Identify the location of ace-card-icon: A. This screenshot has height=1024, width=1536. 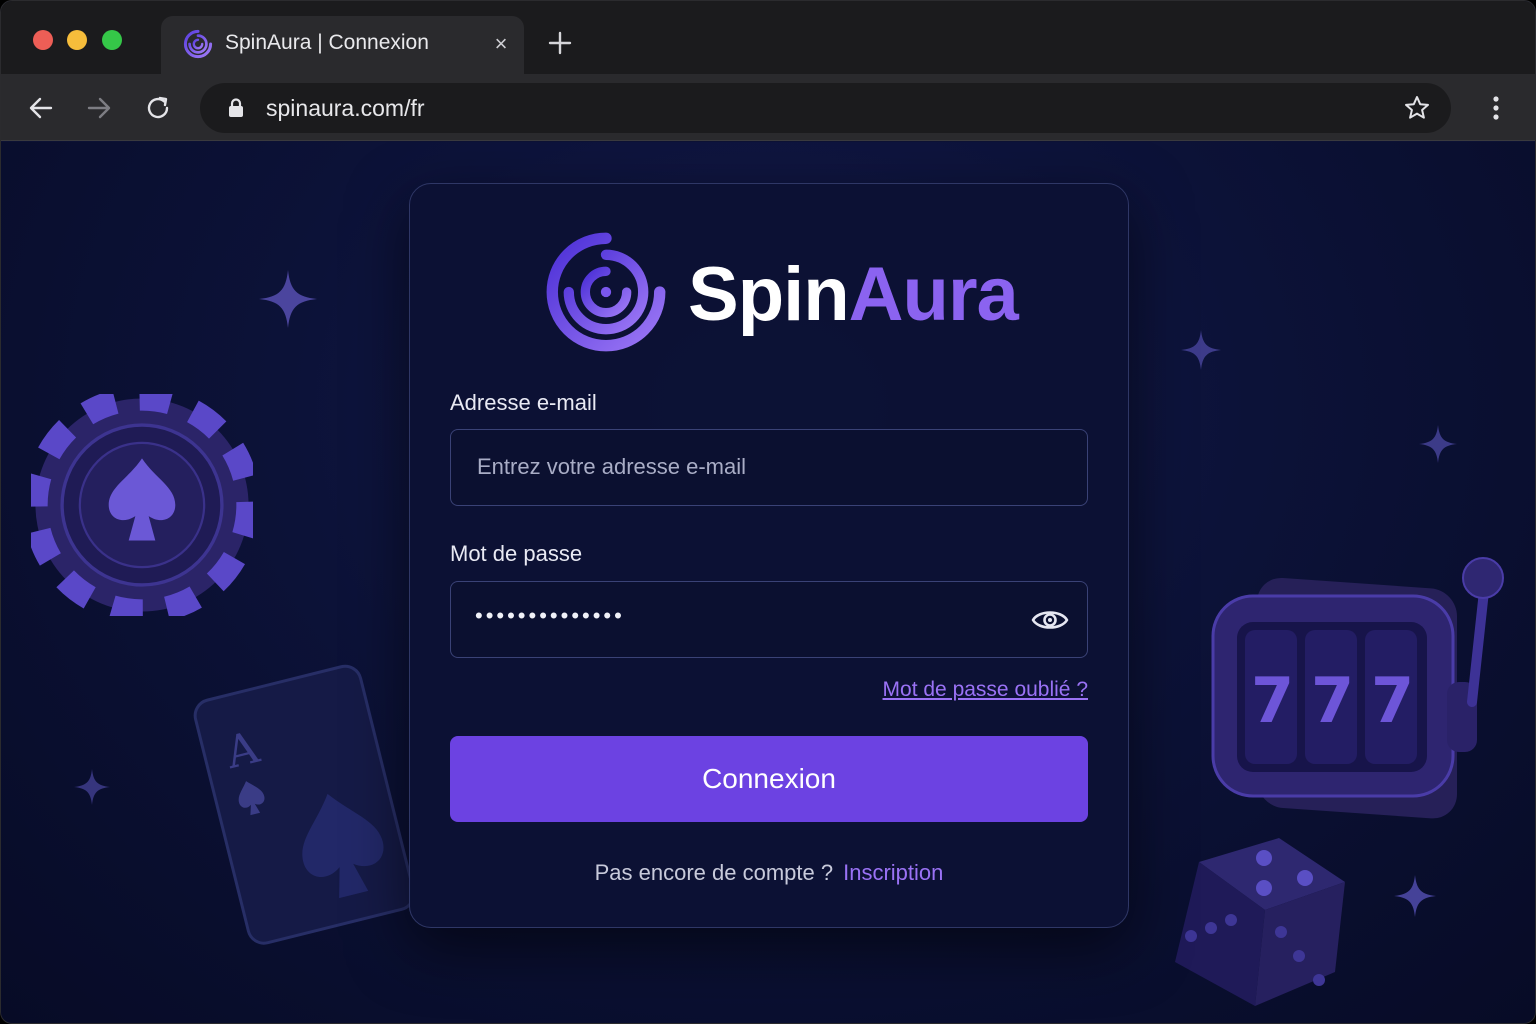
(302, 804).